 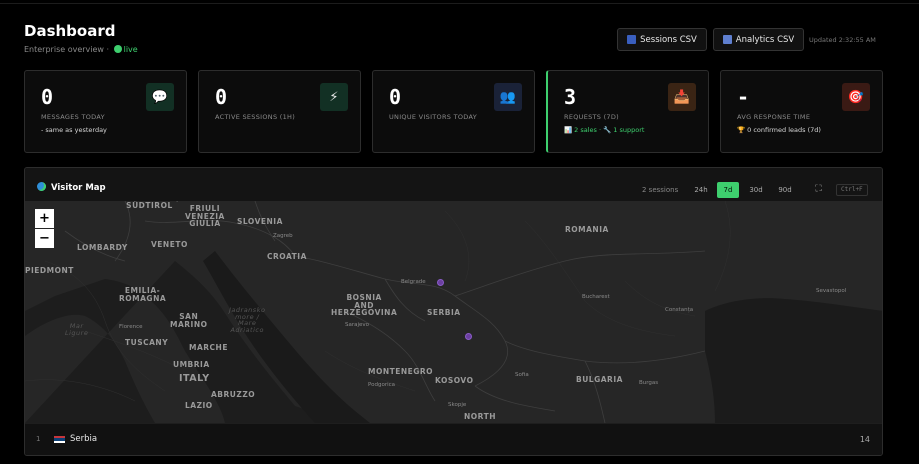 I want to click on stat-label: REQUESTS (7D), so click(x=592, y=117).